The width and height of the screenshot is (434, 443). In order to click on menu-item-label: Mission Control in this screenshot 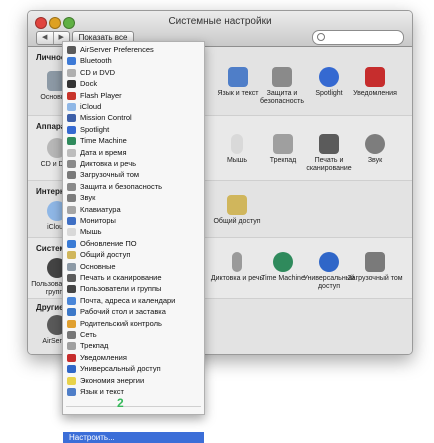, I will do `click(106, 118)`.